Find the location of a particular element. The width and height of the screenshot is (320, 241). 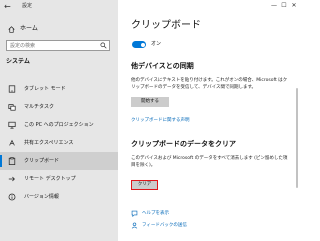

toggle-state-label: オン is located at coordinates (156, 44).